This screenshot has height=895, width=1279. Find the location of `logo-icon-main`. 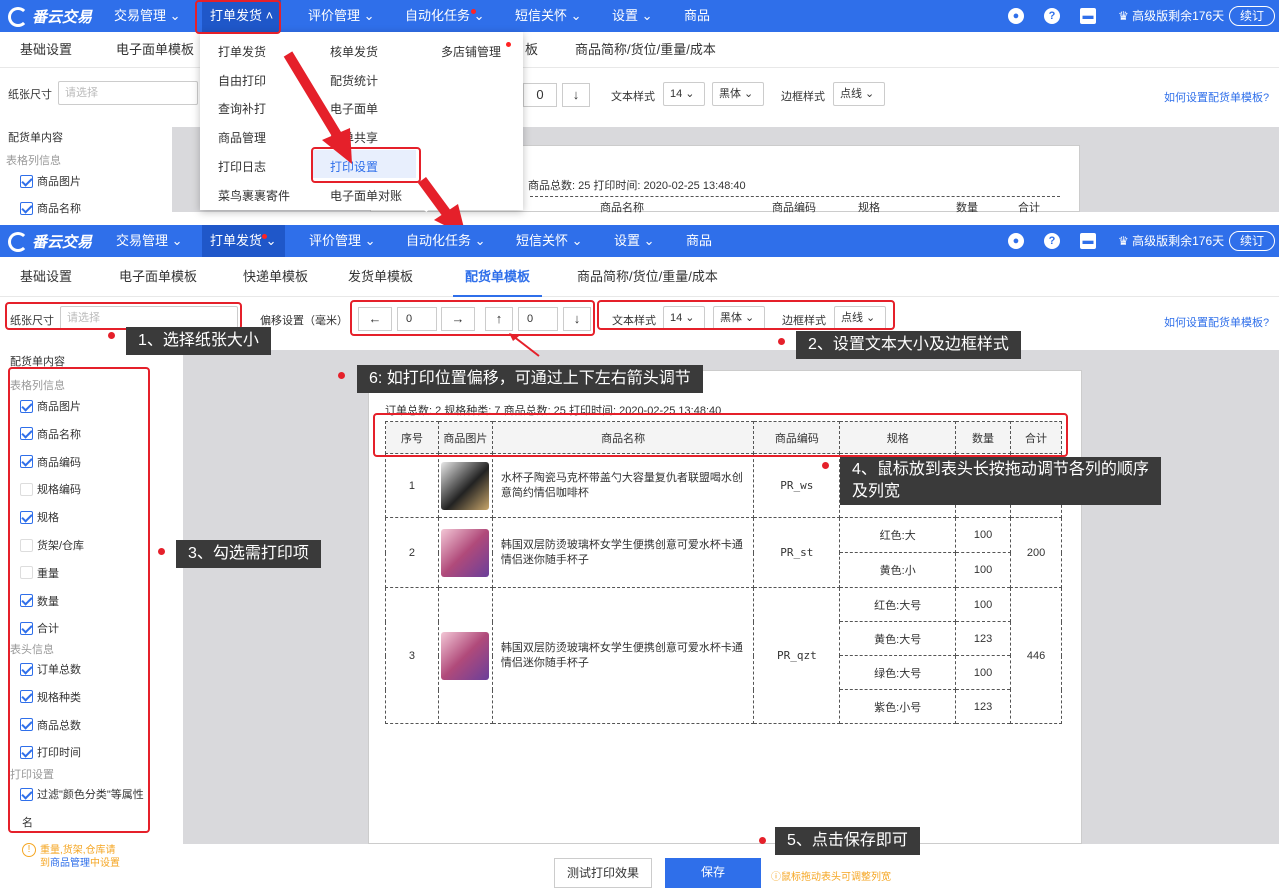

logo-icon-main is located at coordinates (18, 241).